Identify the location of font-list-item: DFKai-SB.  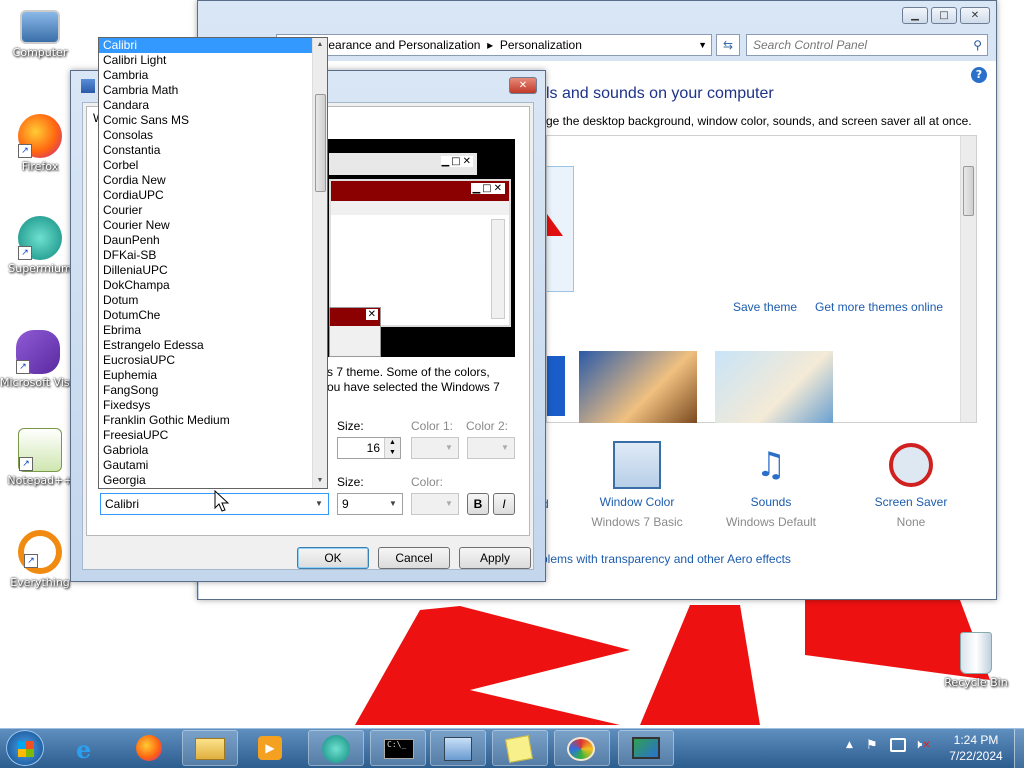
(213, 255).